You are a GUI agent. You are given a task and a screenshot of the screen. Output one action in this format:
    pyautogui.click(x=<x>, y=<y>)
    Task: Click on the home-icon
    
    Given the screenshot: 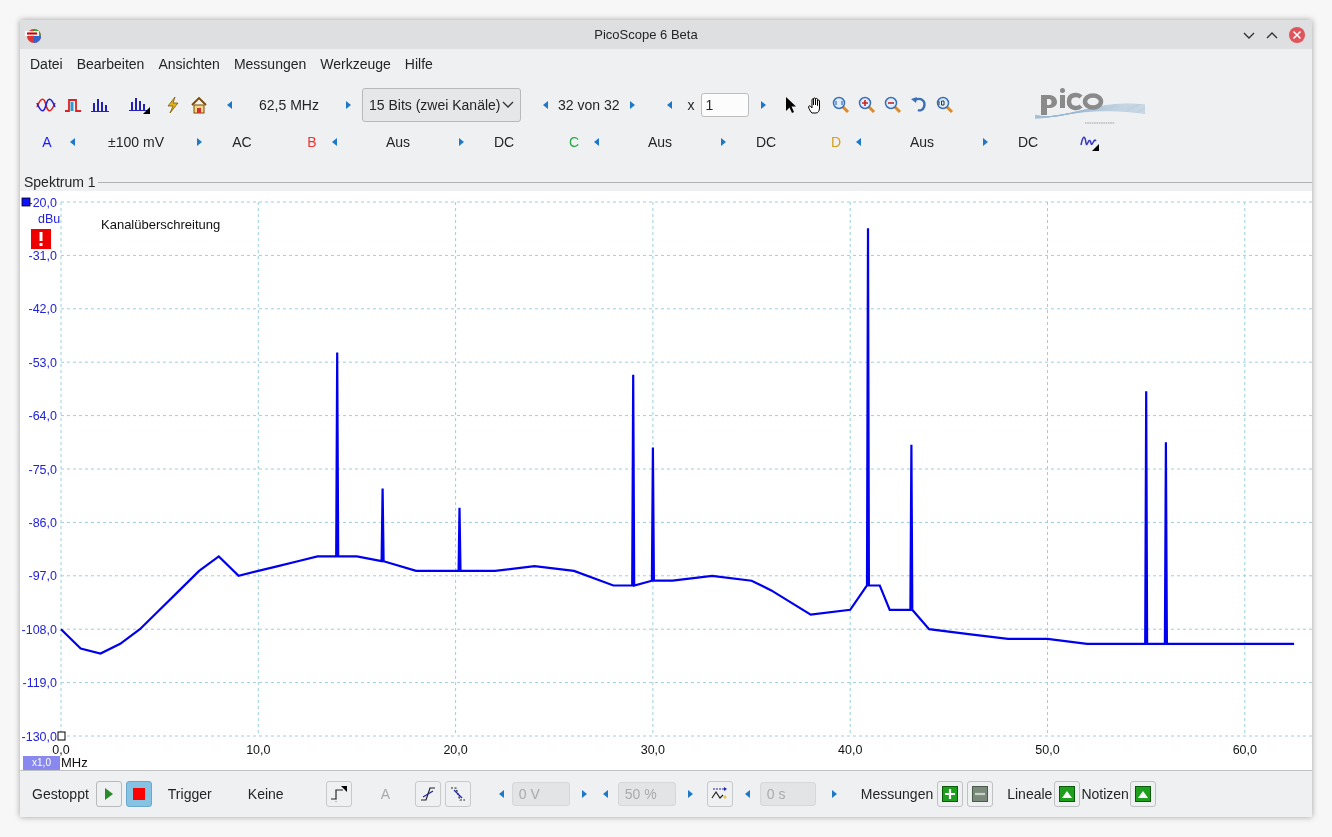 What is the action you would take?
    pyautogui.click(x=199, y=105)
    